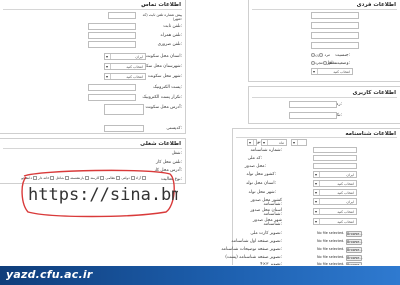 The image size is (400, 285). What do you see at coordinates (374, 93) in the screenshot?
I see `account-title: اطلاعات کاربری` at bounding box center [374, 93].